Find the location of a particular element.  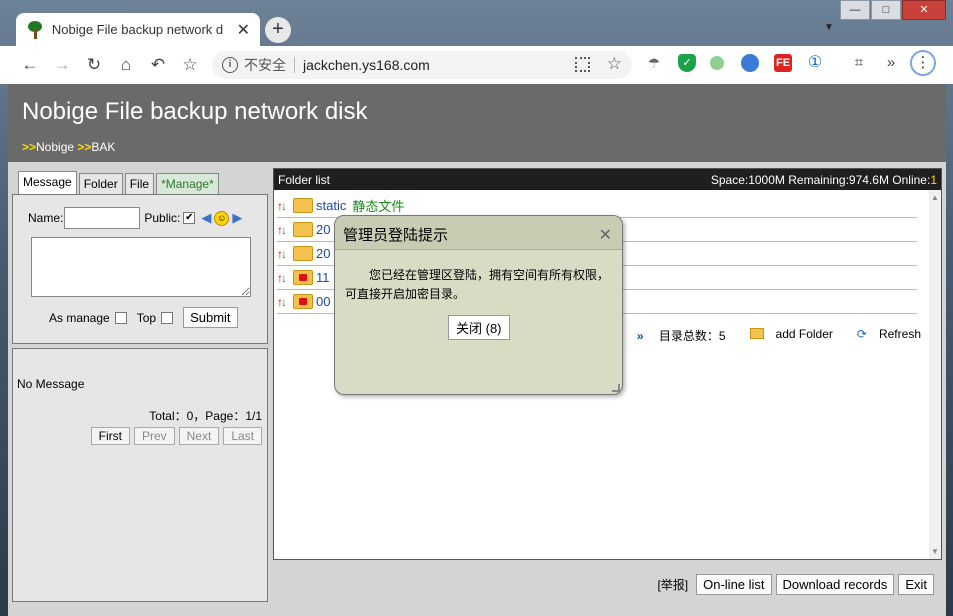

name-input is located at coordinates (102, 218).